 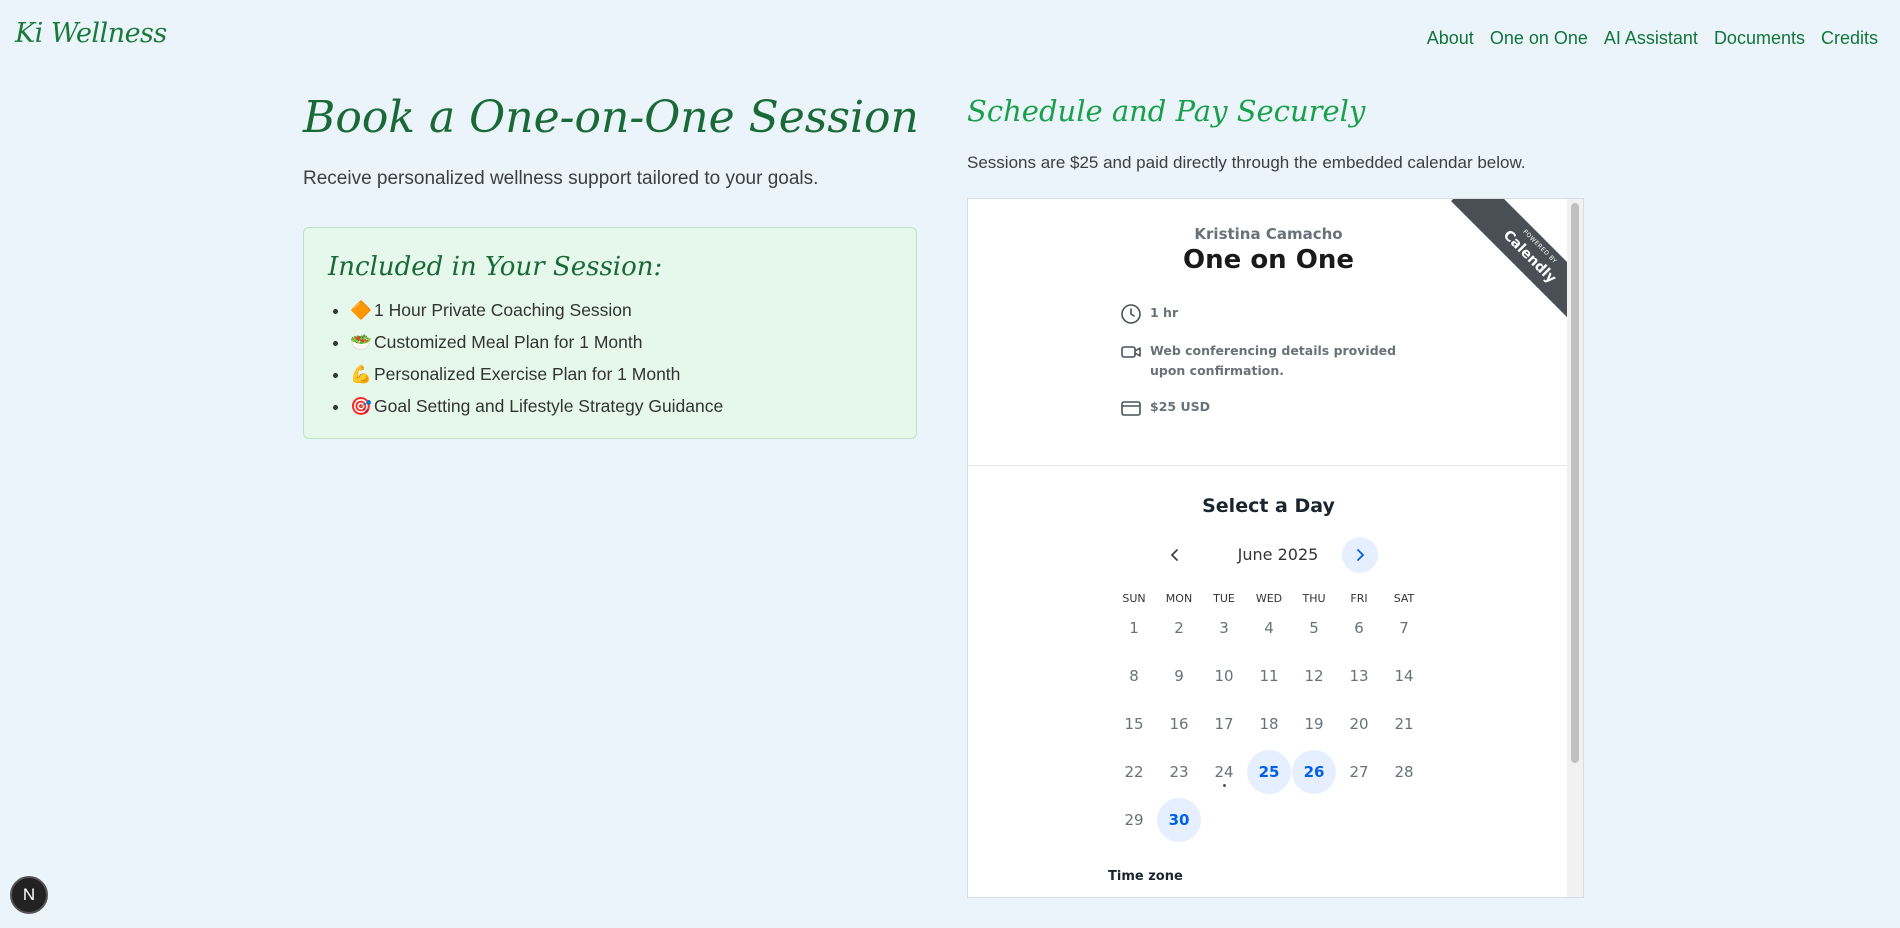 What do you see at coordinates (361, 310) in the screenshot?
I see `diamond-icon: 🔶` at bounding box center [361, 310].